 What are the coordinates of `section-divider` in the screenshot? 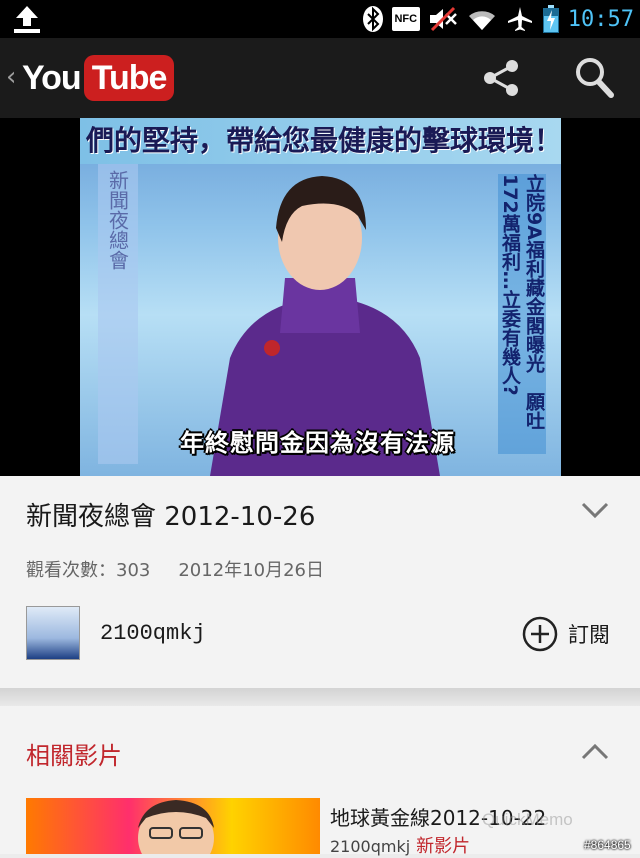 It's located at (320, 697).